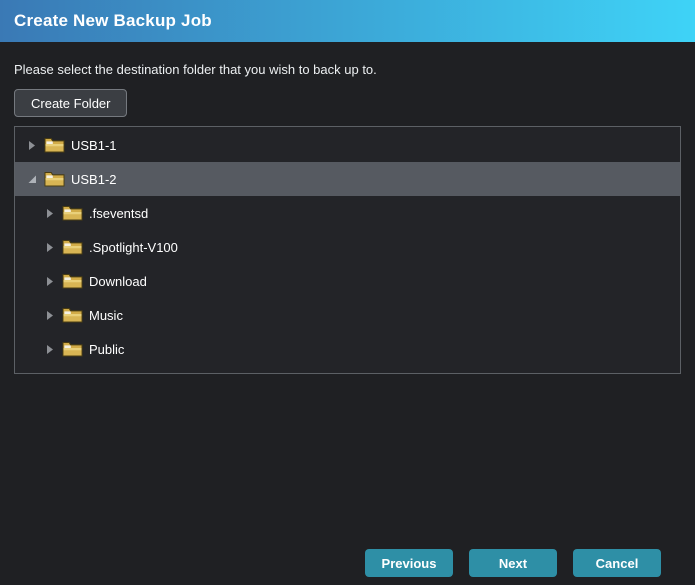  What do you see at coordinates (94, 179) in the screenshot?
I see `tree-row-label: USB1-2` at bounding box center [94, 179].